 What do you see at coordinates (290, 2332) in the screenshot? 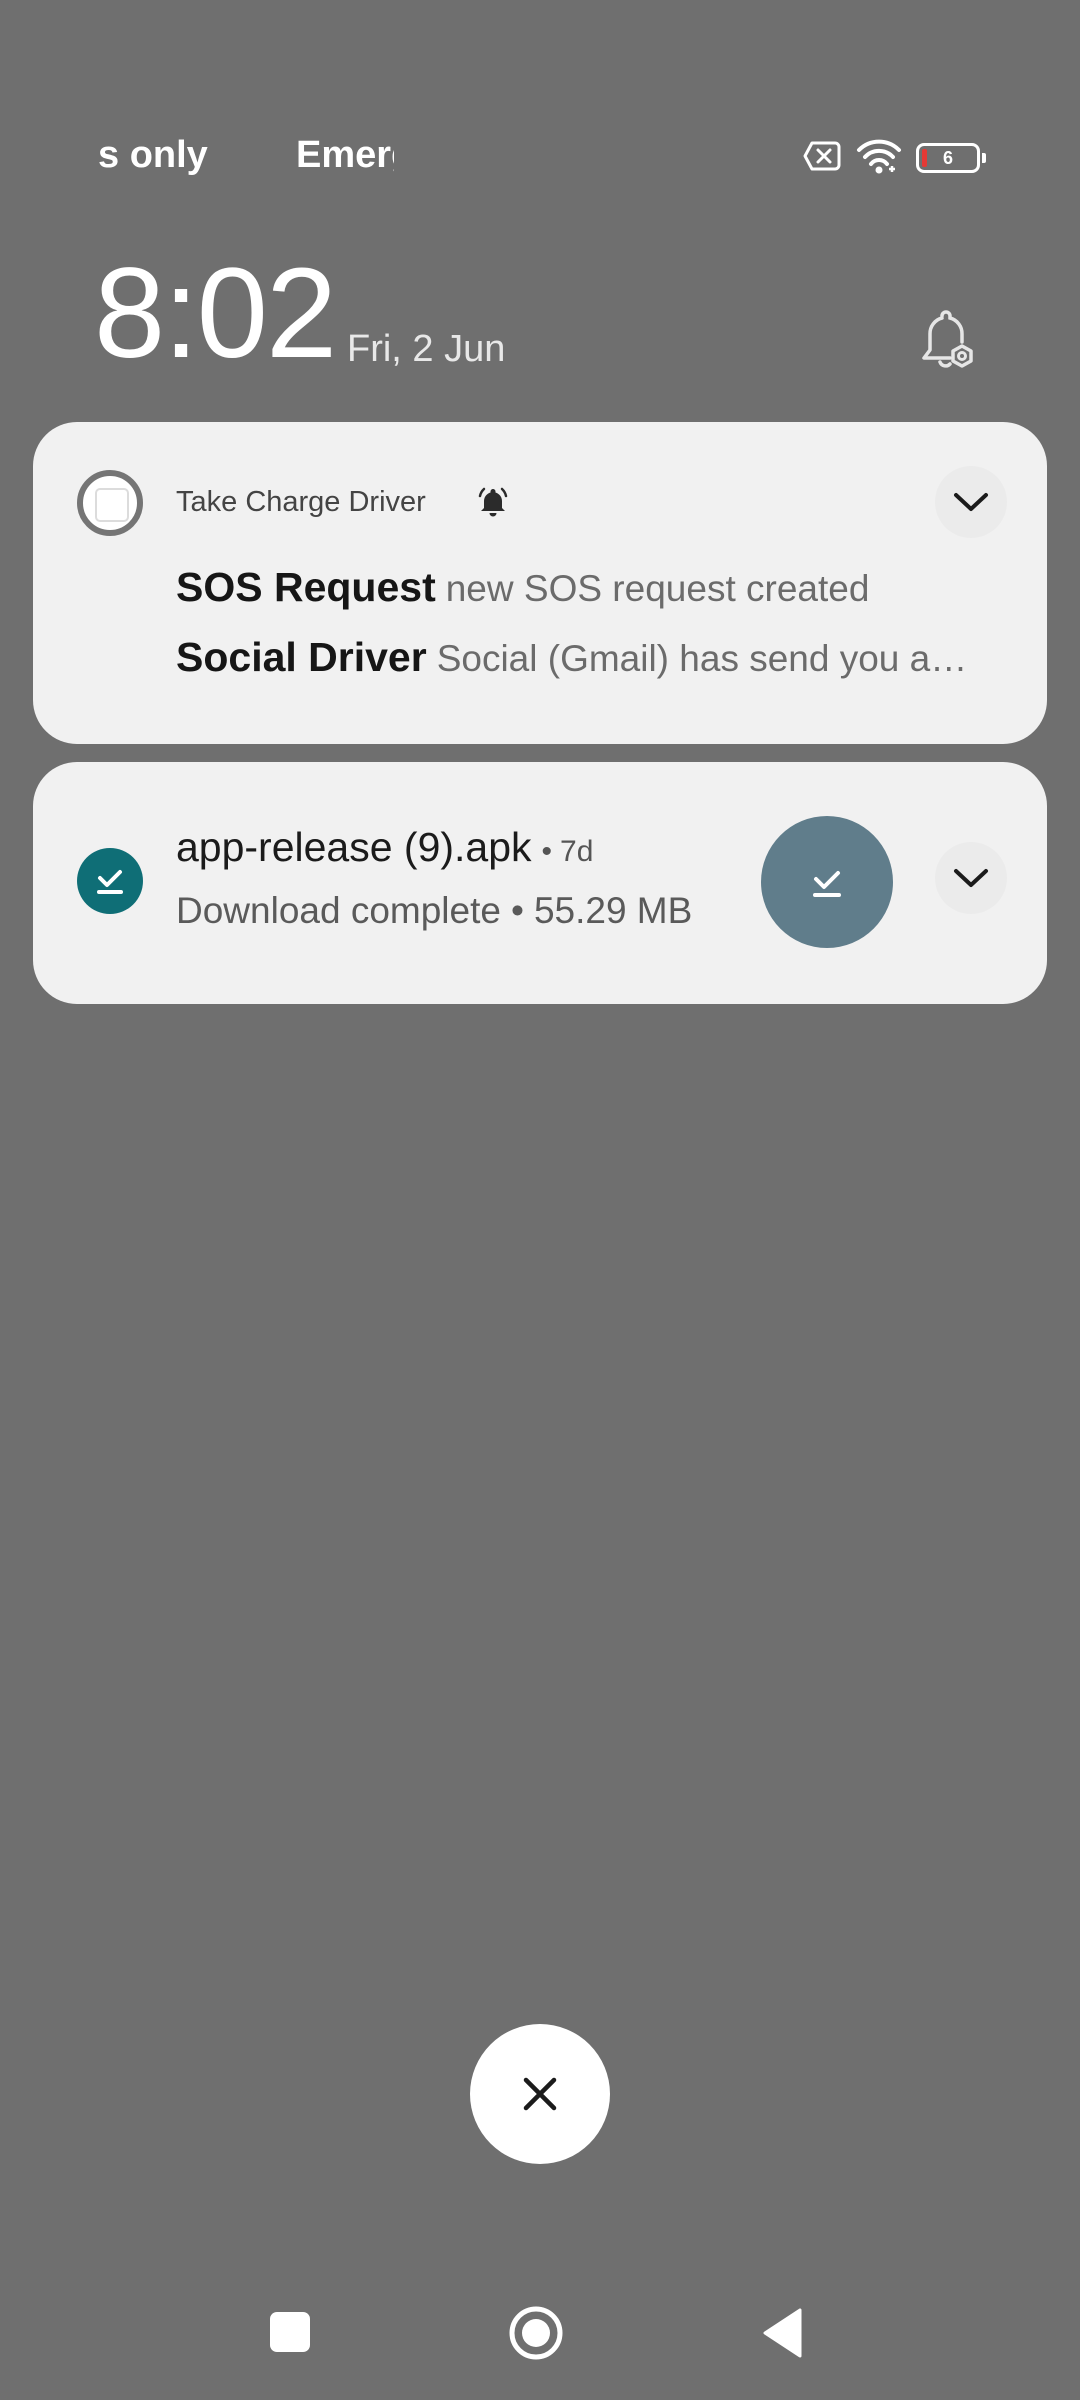
I see `recents-button` at bounding box center [290, 2332].